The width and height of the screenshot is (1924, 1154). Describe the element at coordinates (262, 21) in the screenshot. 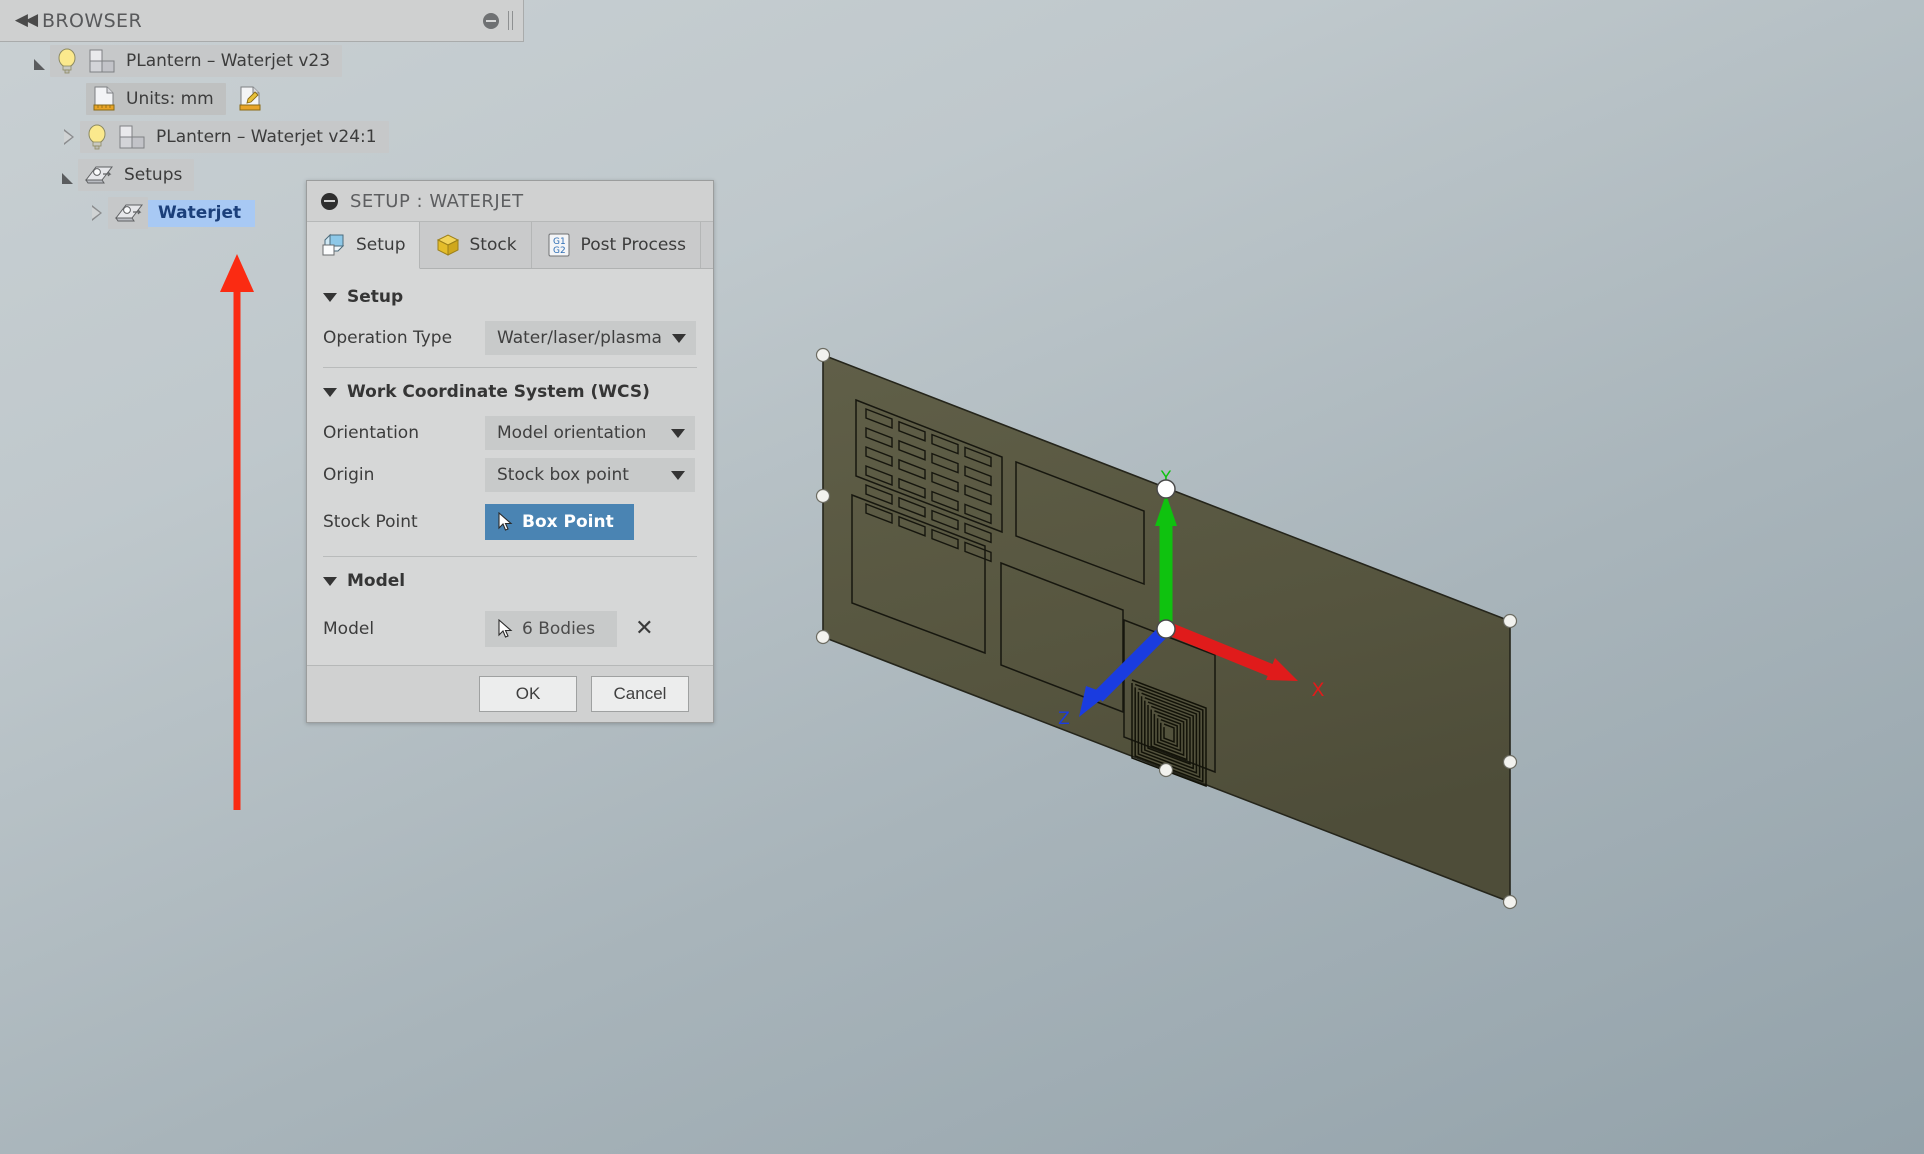

I see `browser-panel-header: ◀◀ BROWSER` at that location.